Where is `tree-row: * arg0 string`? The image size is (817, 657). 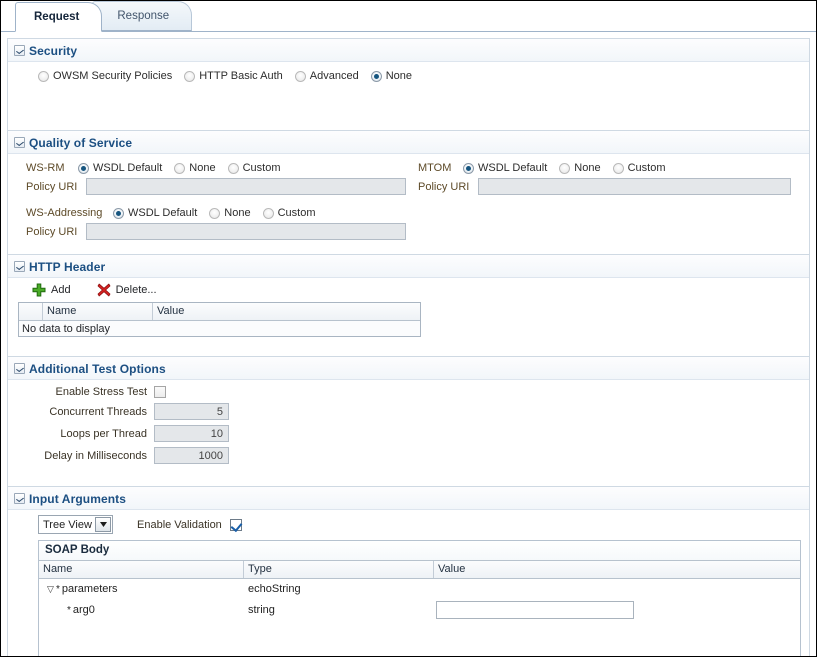 tree-row: * arg0 string is located at coordinates (419, 610).